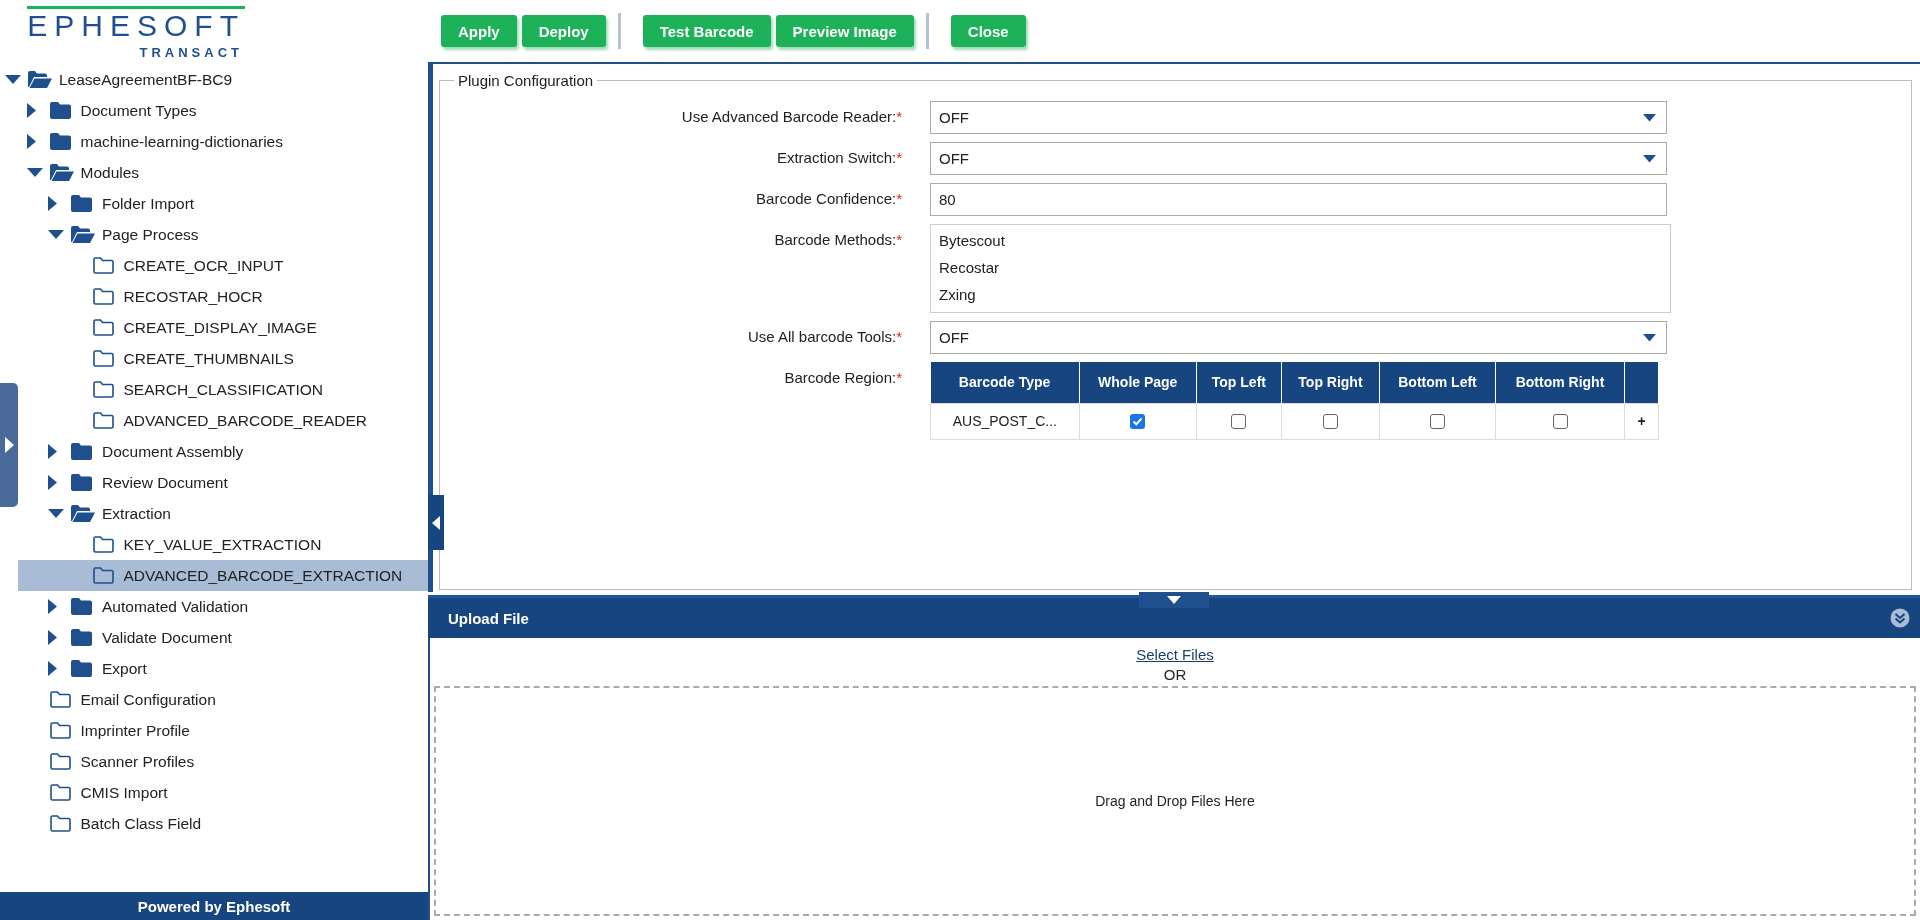 Image resolution: width=1920 pixels, height=920 pixels. I want to click on tree-item: Batch Class Field, so click(223, 823).